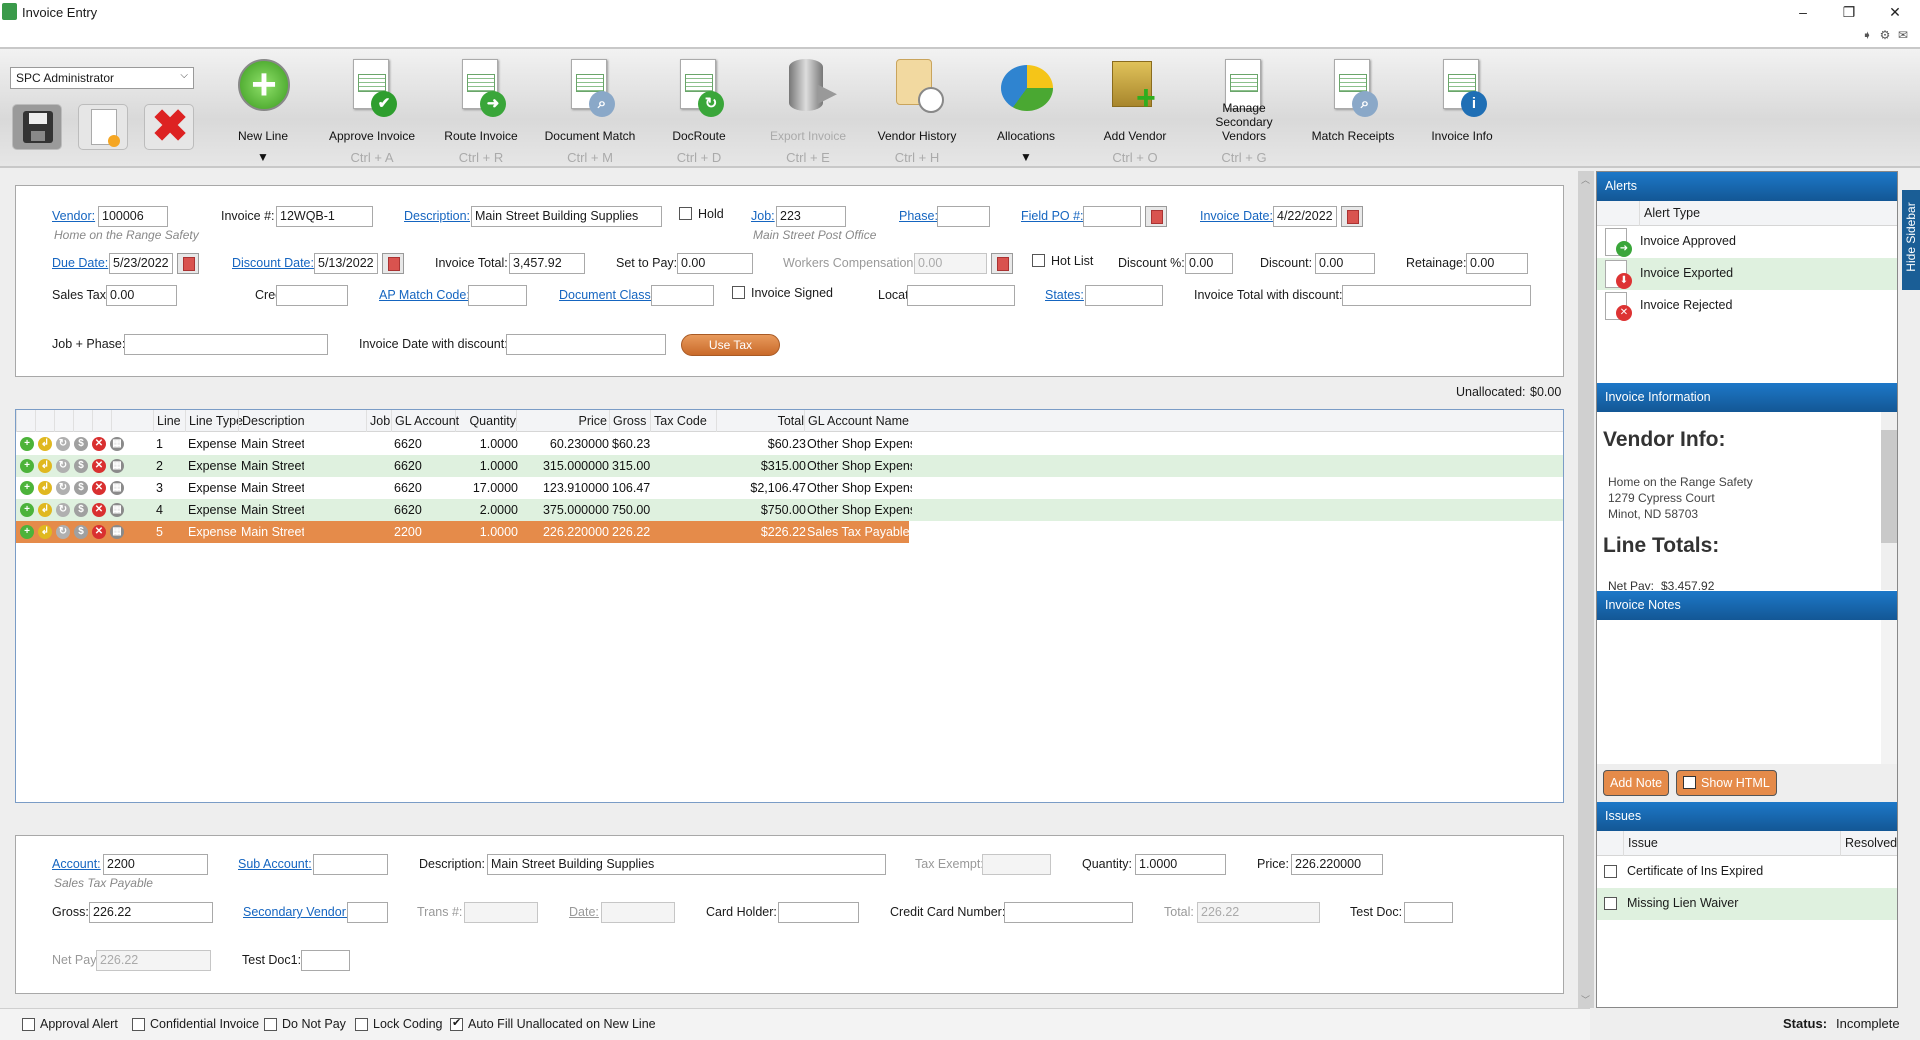 The width and height of the screenshot is (1920, 1040). I want to click on show-html-checkbox, so click(1689, 786).